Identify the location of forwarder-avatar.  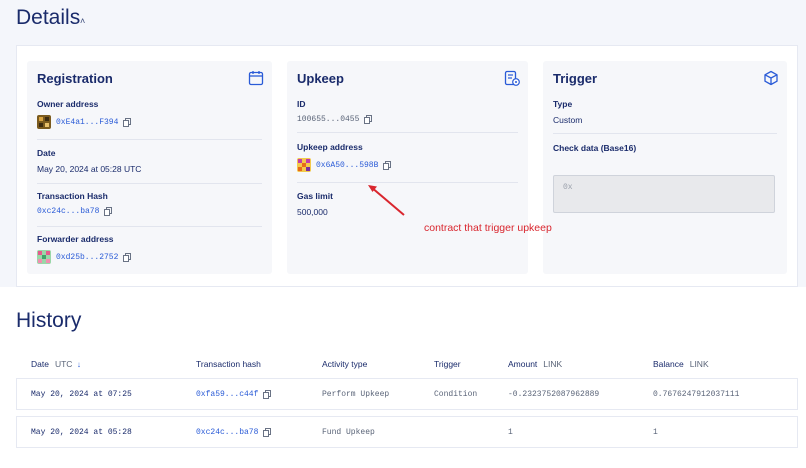
(44, 257).